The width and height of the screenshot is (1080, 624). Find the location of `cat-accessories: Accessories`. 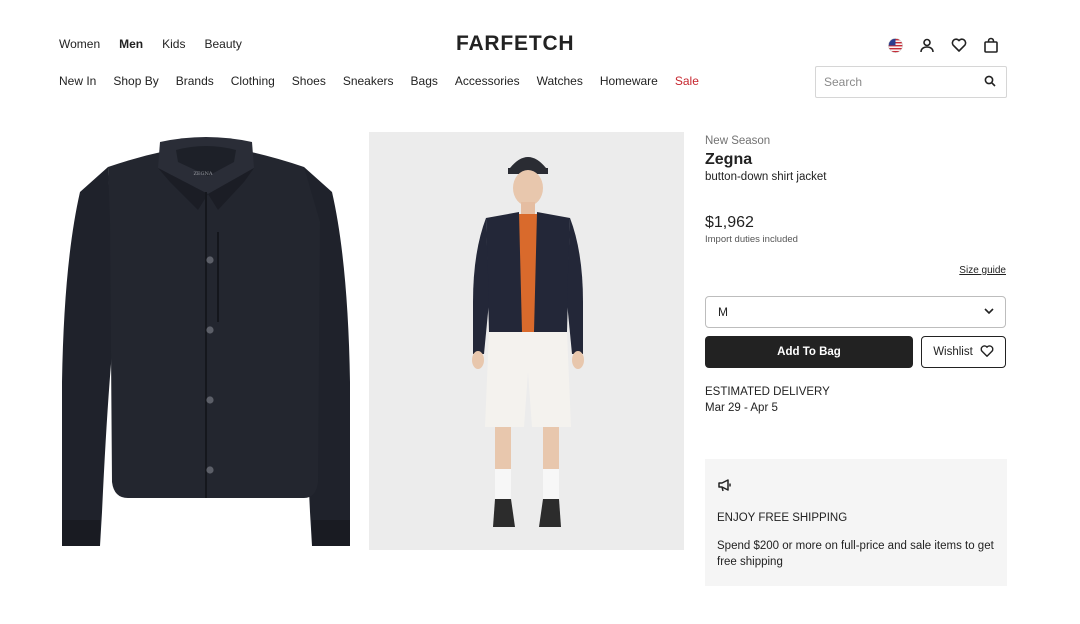

cat-accessories: Accessories is located at coordinates (487, 81).